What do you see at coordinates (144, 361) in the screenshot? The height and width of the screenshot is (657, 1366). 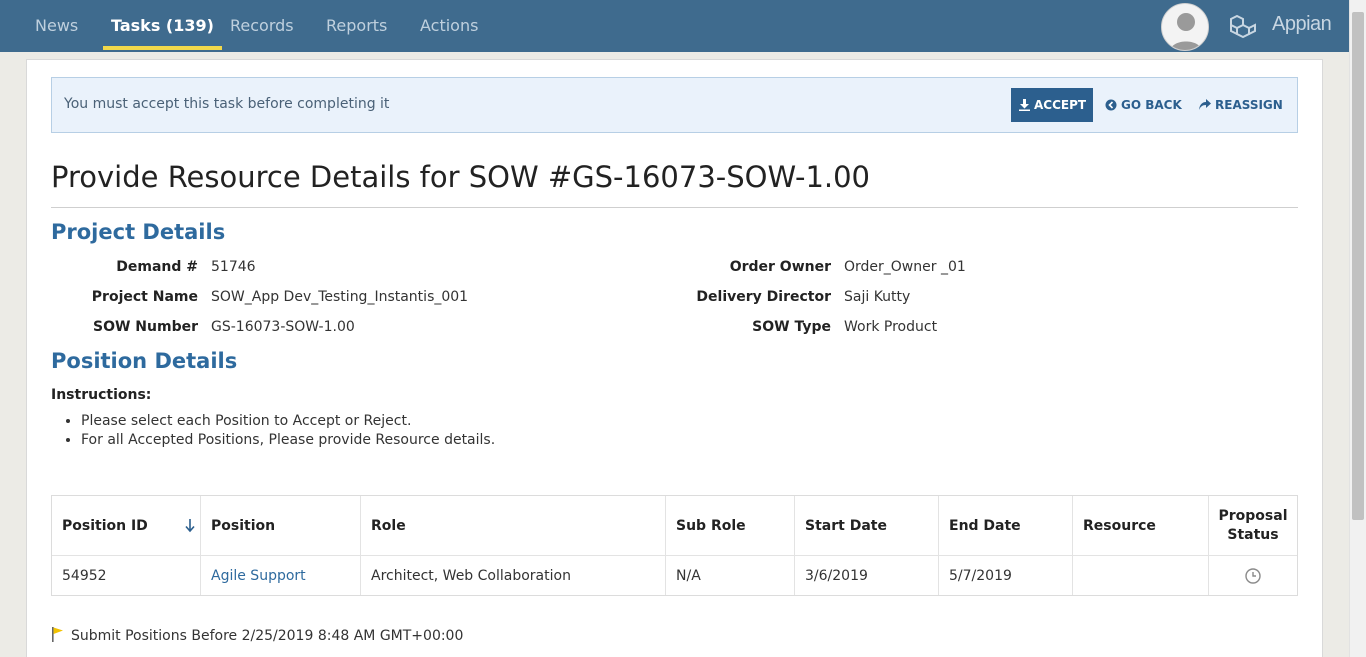 I see `position-details-heading: Position Details` at bounding box center [144, 361].